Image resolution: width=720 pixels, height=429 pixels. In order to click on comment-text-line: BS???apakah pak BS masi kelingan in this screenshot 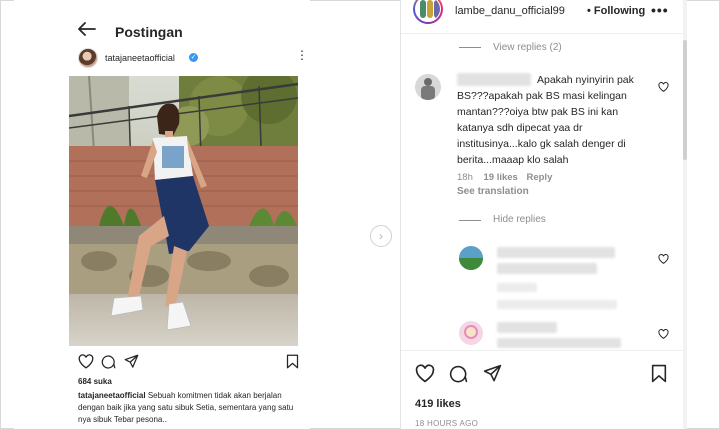, I will do `click(542, 96)`.